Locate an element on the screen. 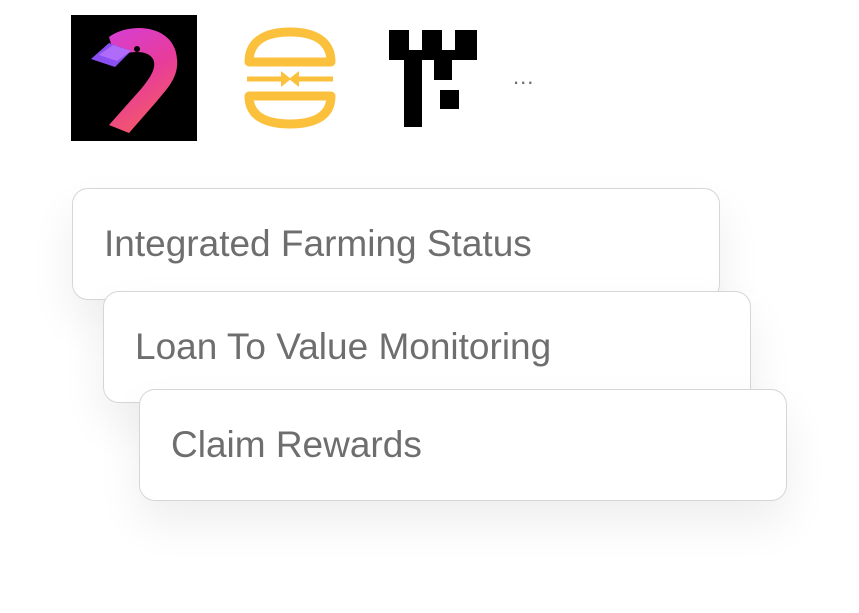 The image size is (859, 613). burger-swap-logo-icon is located at coordinates (290, 78).